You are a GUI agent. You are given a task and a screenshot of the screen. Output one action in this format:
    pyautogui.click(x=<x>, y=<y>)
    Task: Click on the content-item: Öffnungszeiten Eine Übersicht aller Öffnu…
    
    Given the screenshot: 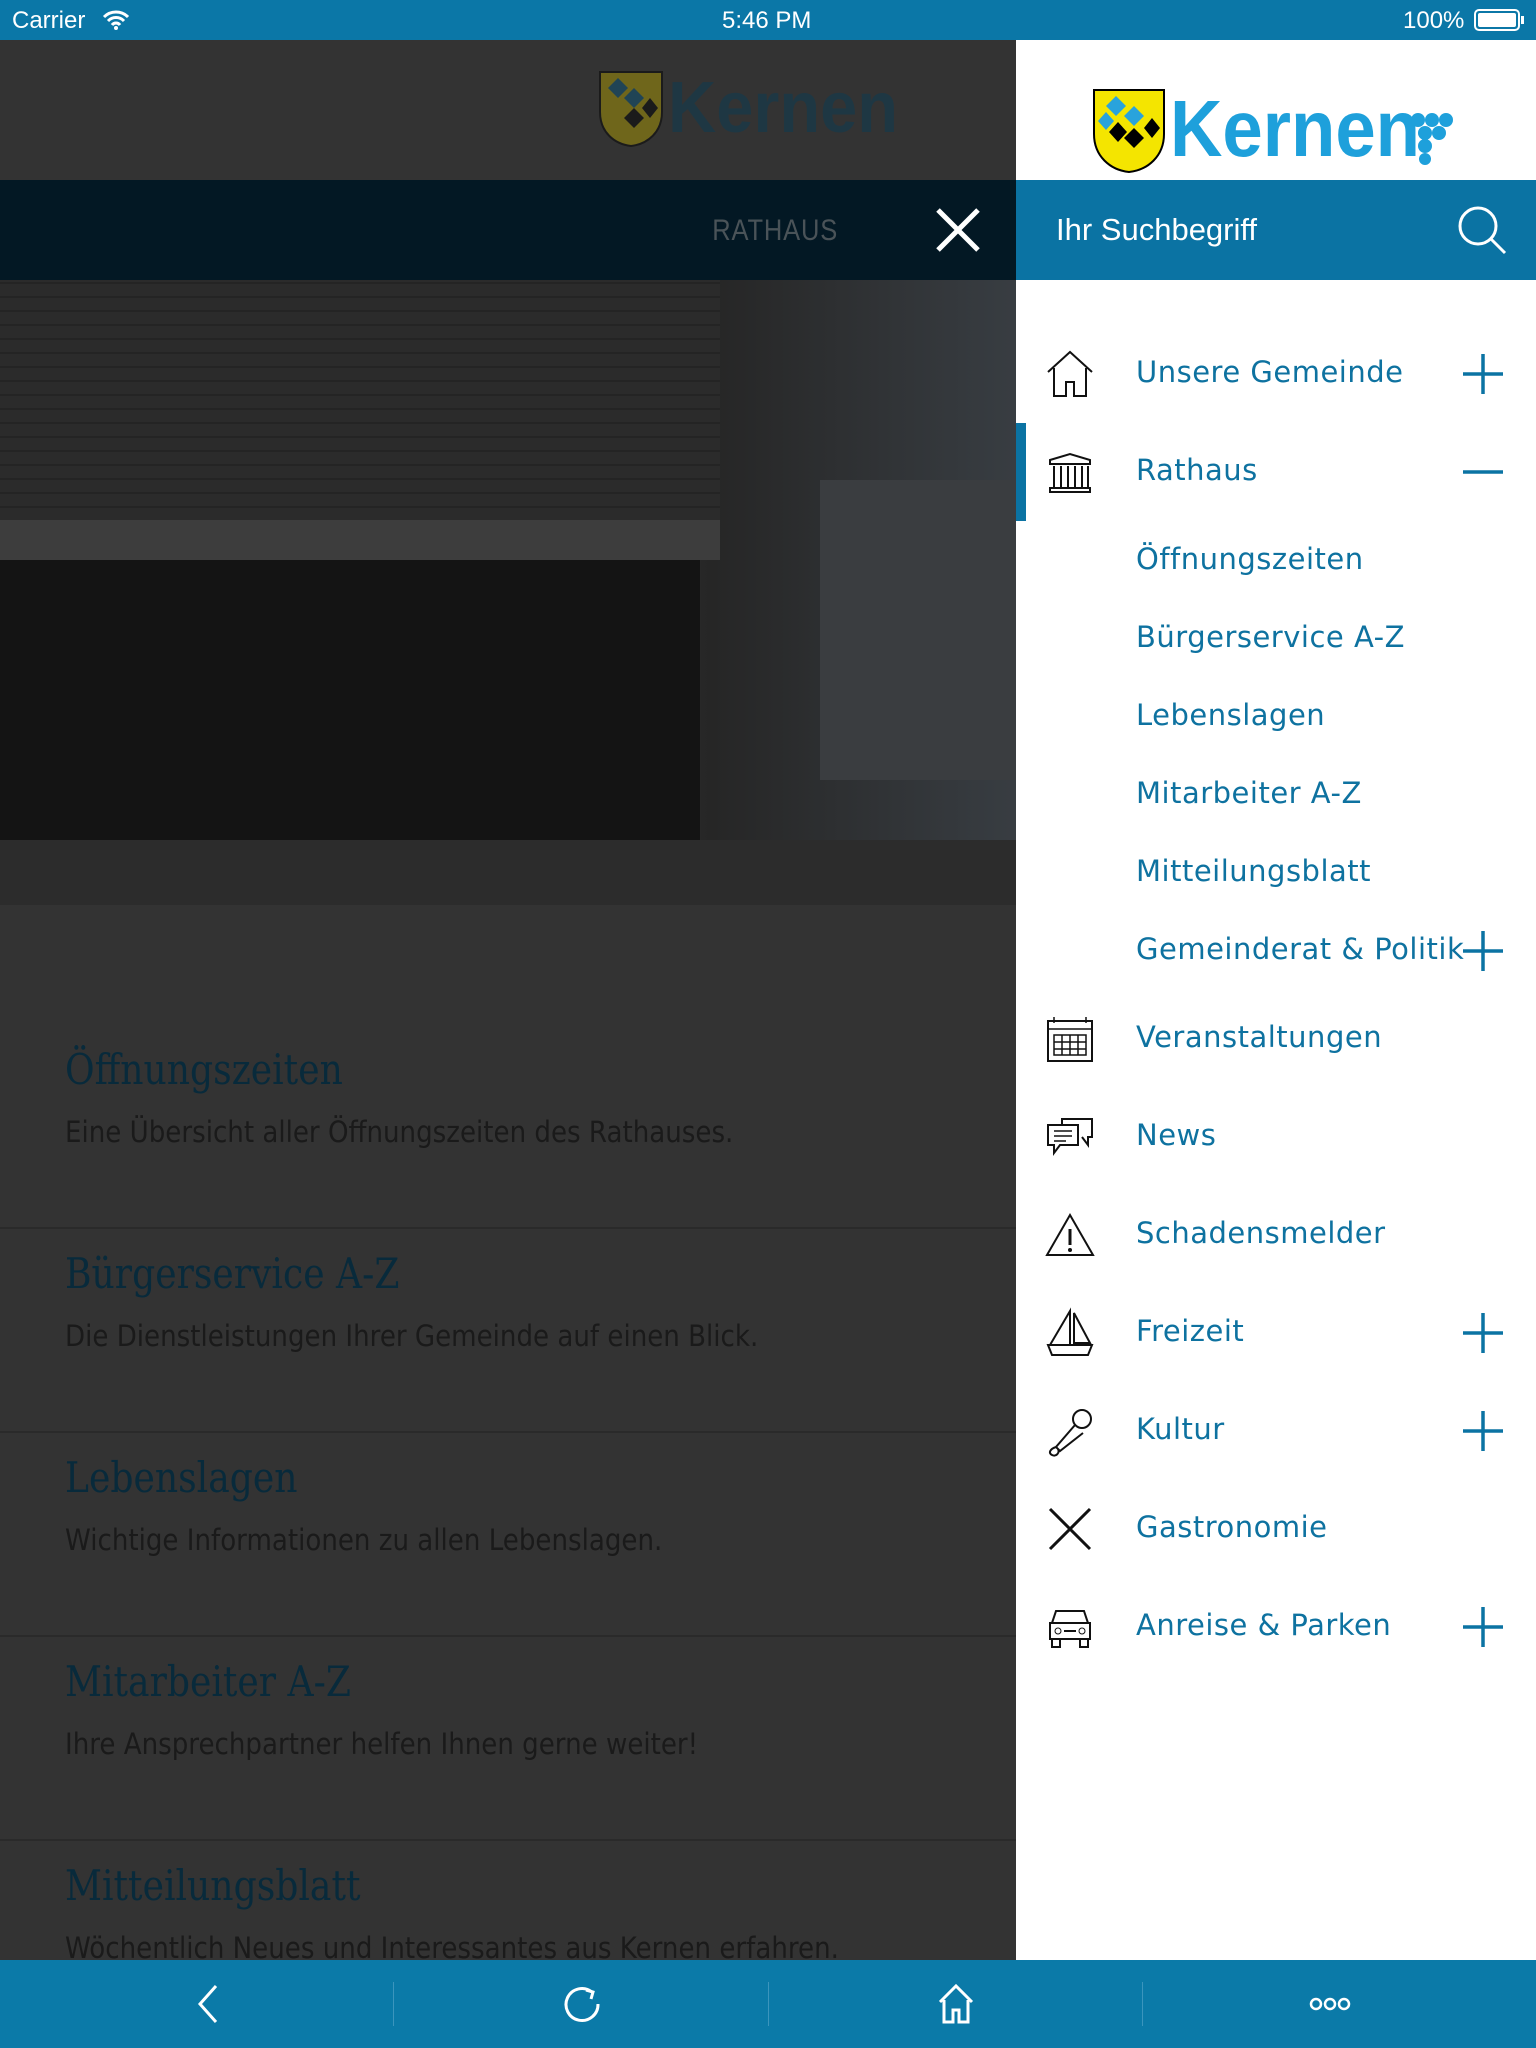 What is the action you would take?
    pyautogui.click(x=508, y=1127)
    